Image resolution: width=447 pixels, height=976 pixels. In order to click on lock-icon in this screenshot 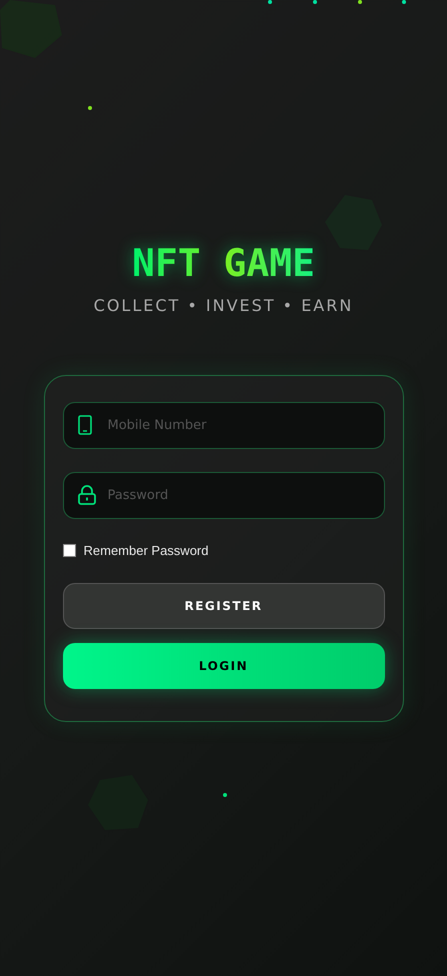, I will do `click(87, 495)`.